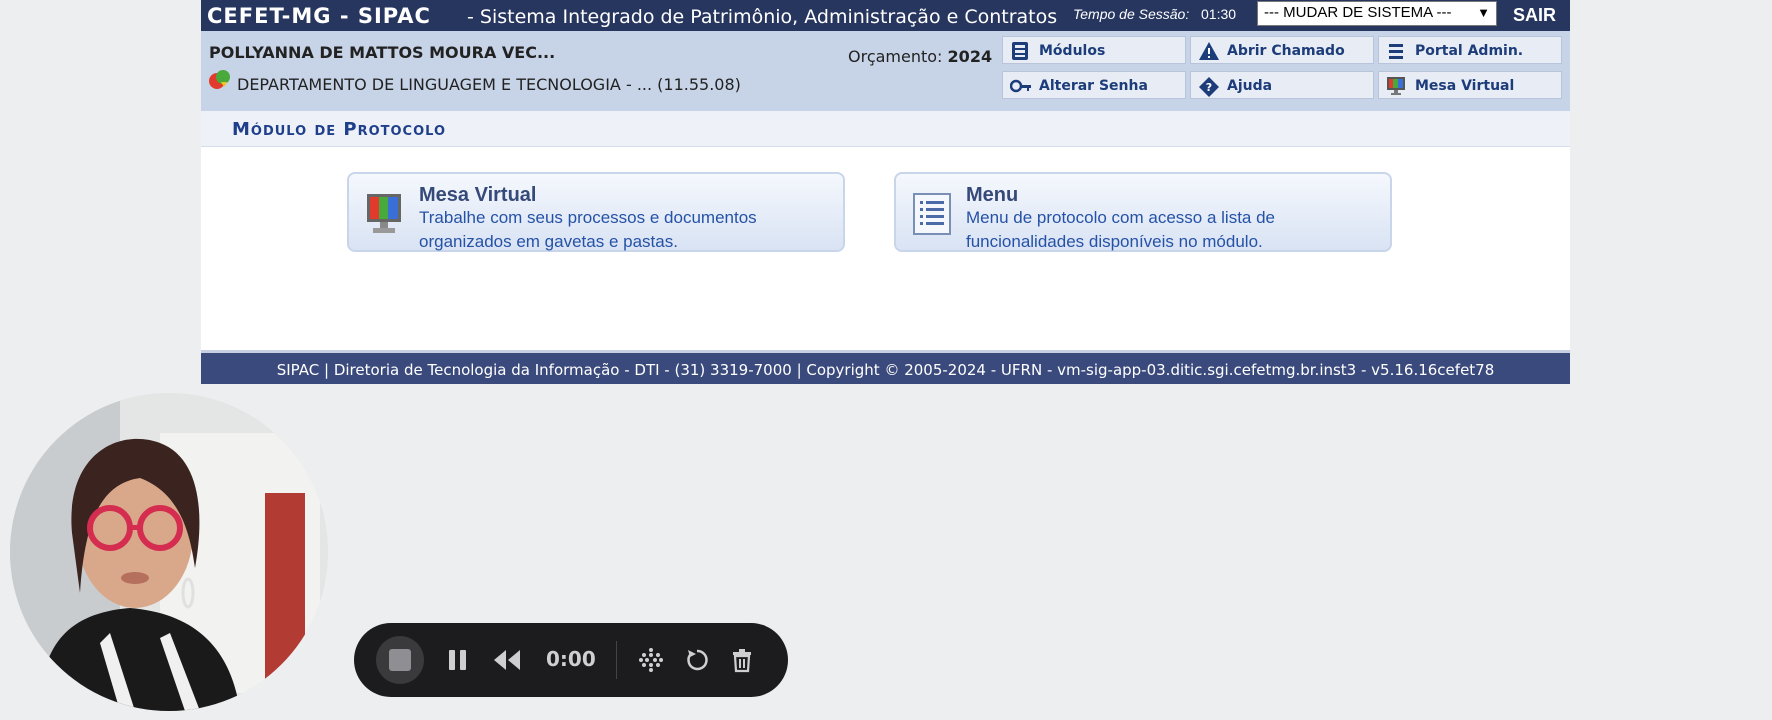 This screenshot has height=720, width=1772. I want to click on admin-portal-button: Portal Admin., so click(1470, 50).